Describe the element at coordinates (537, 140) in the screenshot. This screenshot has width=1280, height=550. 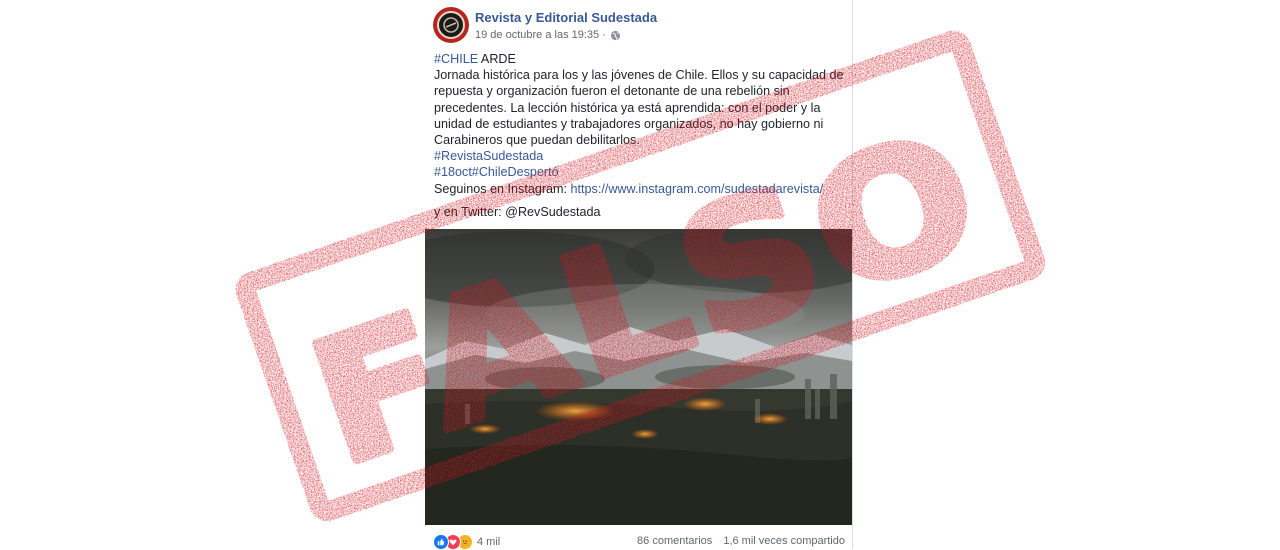
I see `post-text-line: Carabineros que puedan debilitarlos.` at that location.